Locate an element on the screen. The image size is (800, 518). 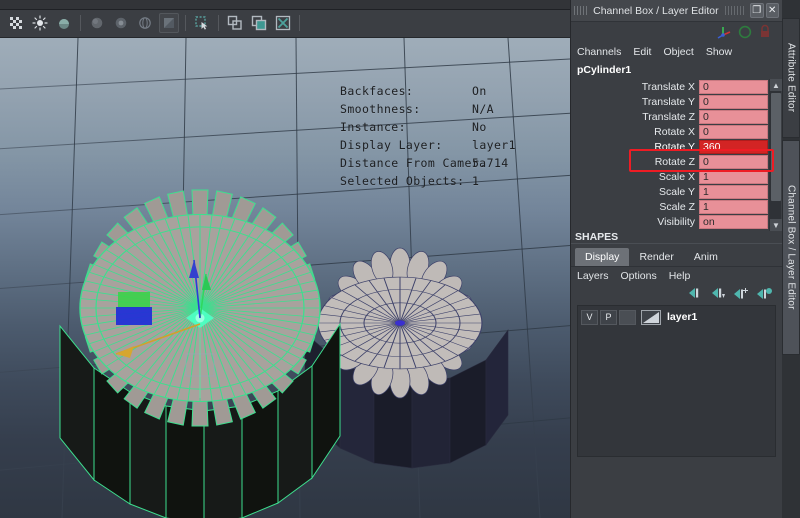
select-marquee-icon is located at coordinates (202, 23).